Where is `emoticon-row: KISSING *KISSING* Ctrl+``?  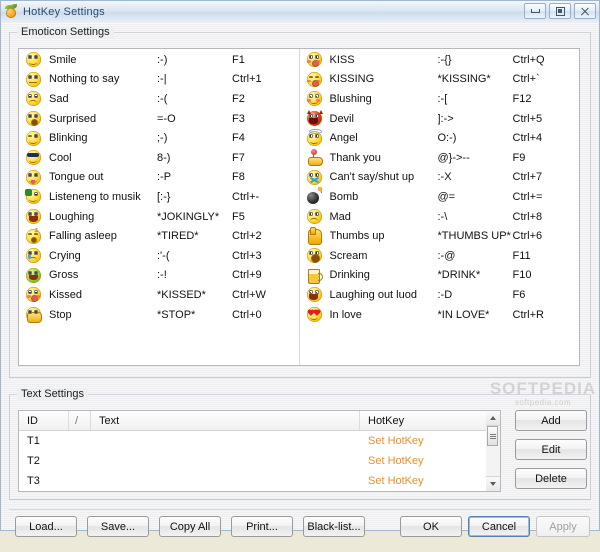 emoticon-row: KISSING *KISSING* Ctrl+` is located at coordinates (440, 80).